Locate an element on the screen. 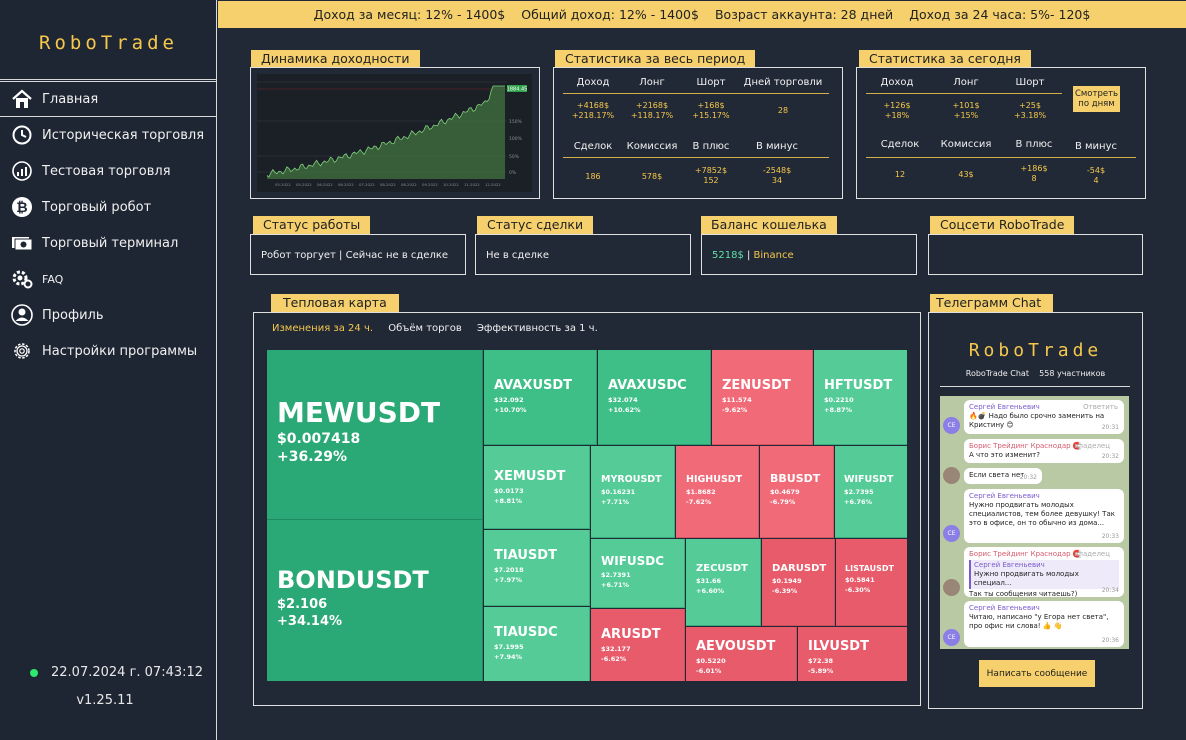 The height and width of the screenshot is (740, 1186). wallet-title: Баланс кошелька is located at coordinates (769, 225).